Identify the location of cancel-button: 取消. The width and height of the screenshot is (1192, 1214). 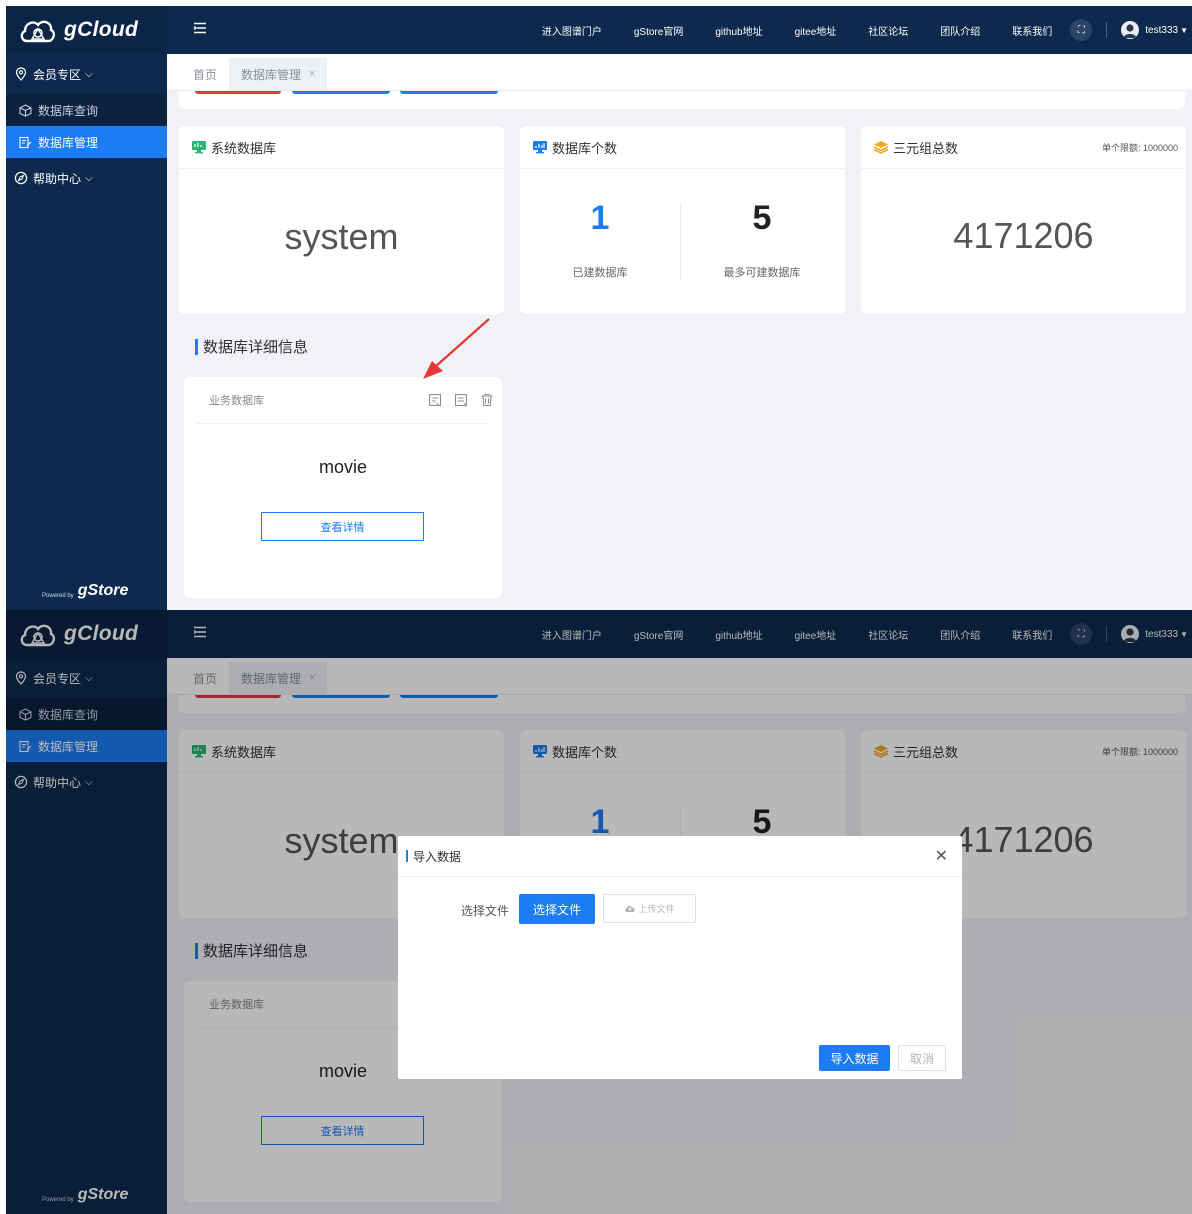
(922, 1058).